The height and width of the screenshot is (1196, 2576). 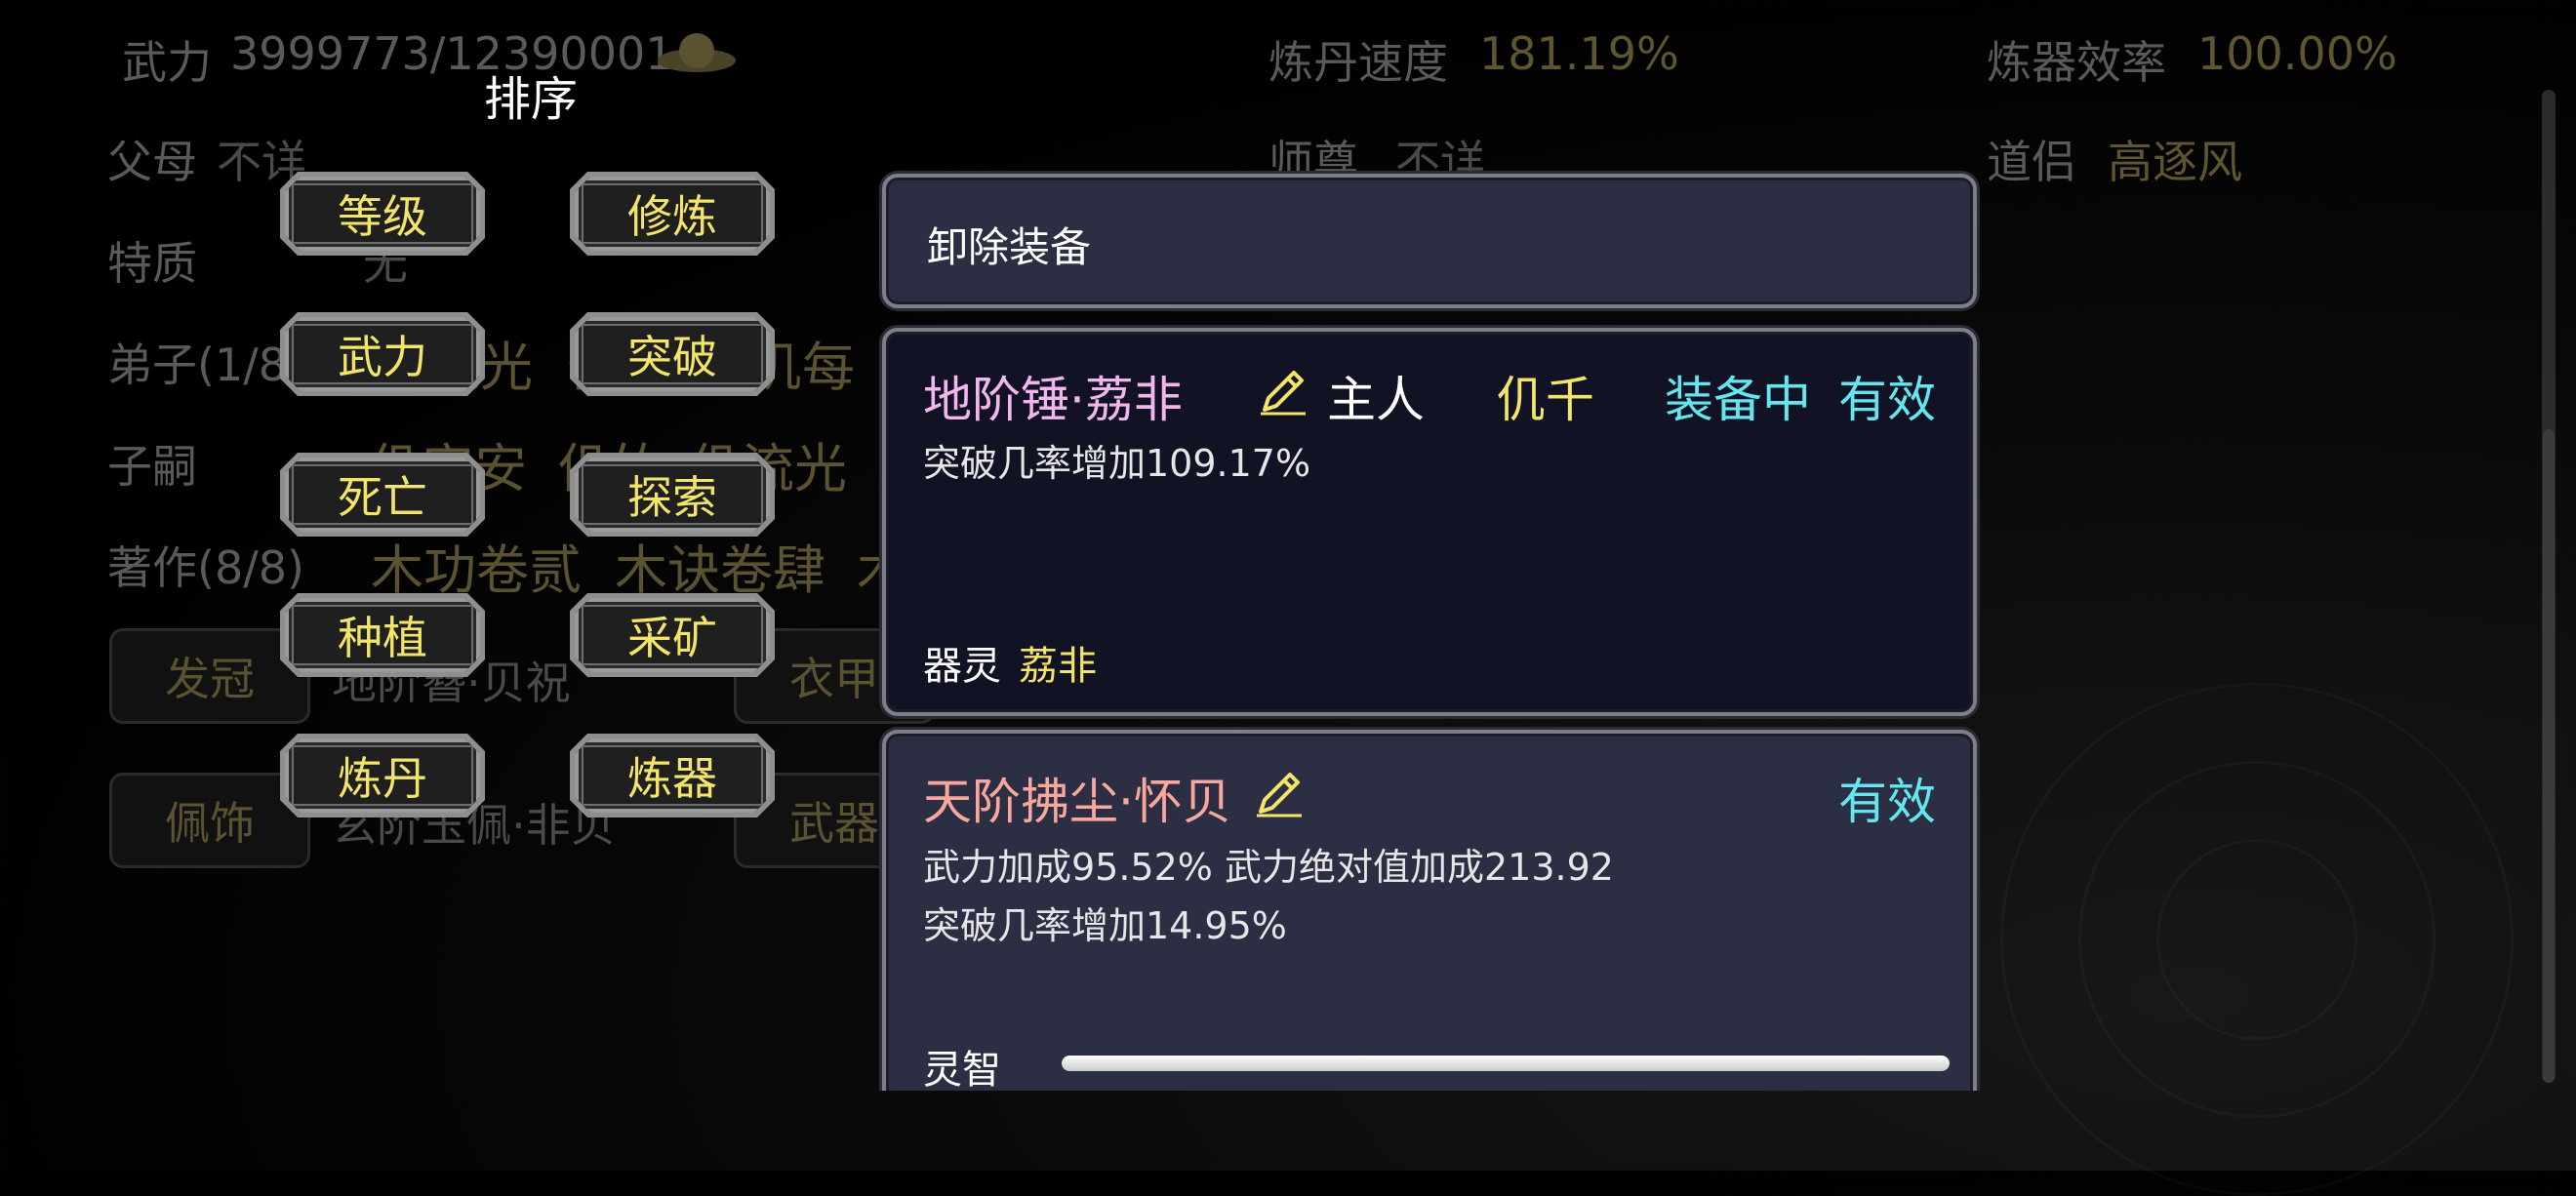 I want to click on owner-label: 主人, so click(x=1376, y=400).